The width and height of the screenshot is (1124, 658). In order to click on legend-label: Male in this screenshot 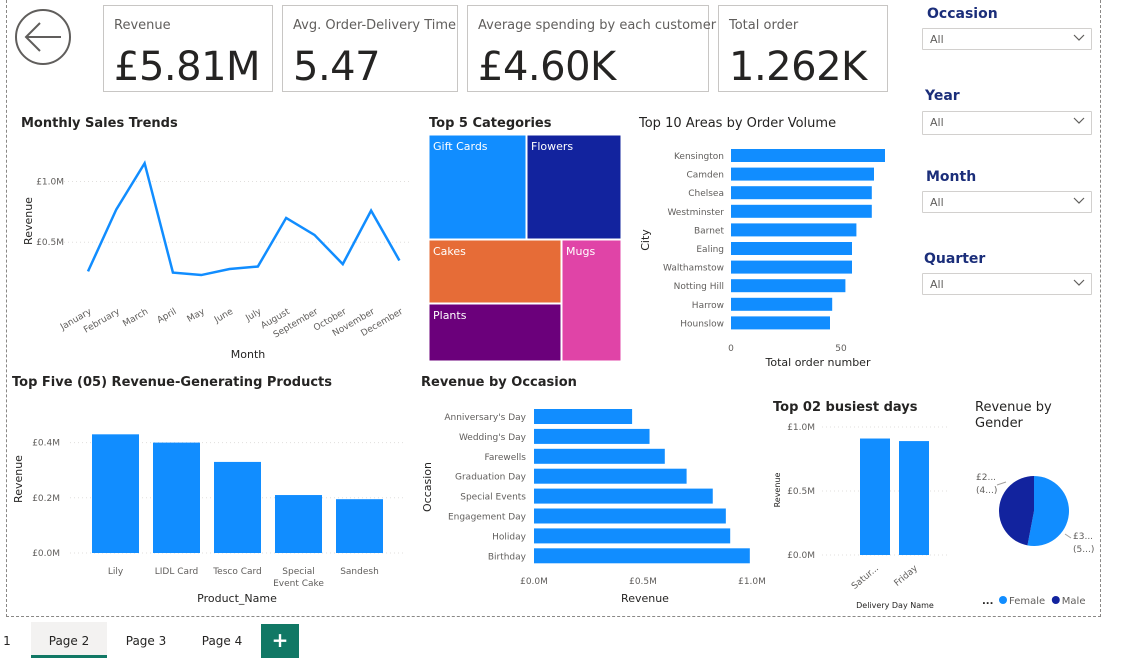, I will do `click(1074, 601)`.